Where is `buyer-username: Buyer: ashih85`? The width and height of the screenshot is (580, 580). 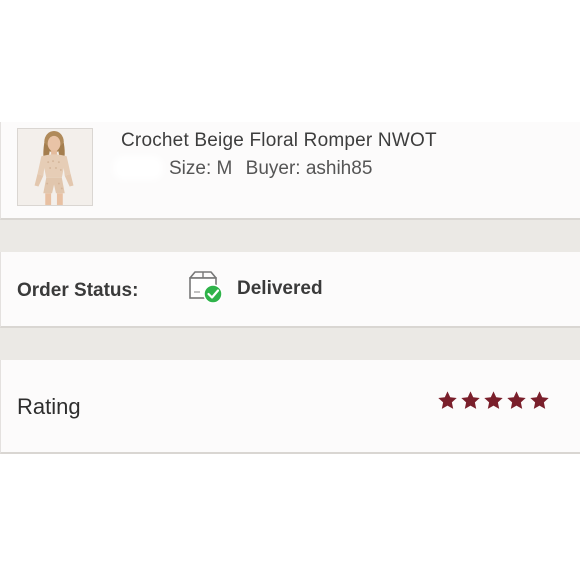
buyer-username: Buyer: ashih85 is located at coordinates (309, 168).